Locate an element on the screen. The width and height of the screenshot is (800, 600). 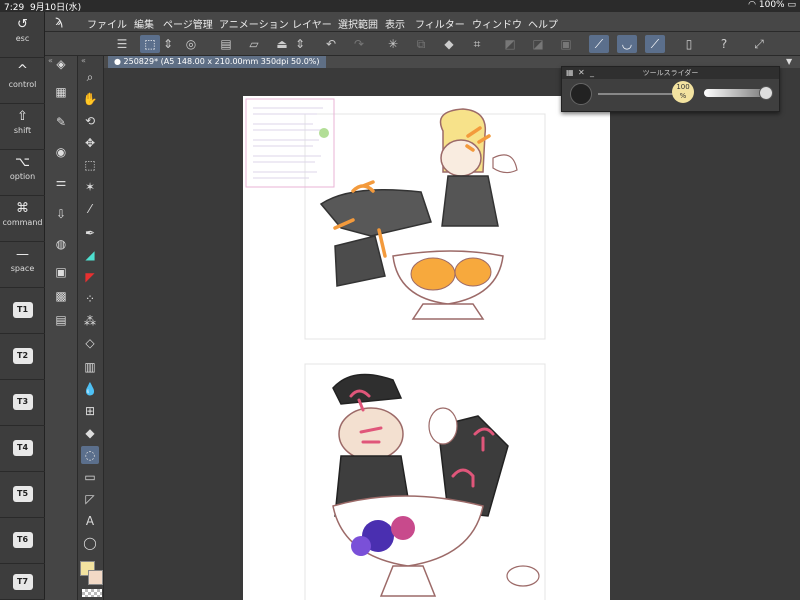
save-icon: ⏏ is located at coordinates (282, 44).